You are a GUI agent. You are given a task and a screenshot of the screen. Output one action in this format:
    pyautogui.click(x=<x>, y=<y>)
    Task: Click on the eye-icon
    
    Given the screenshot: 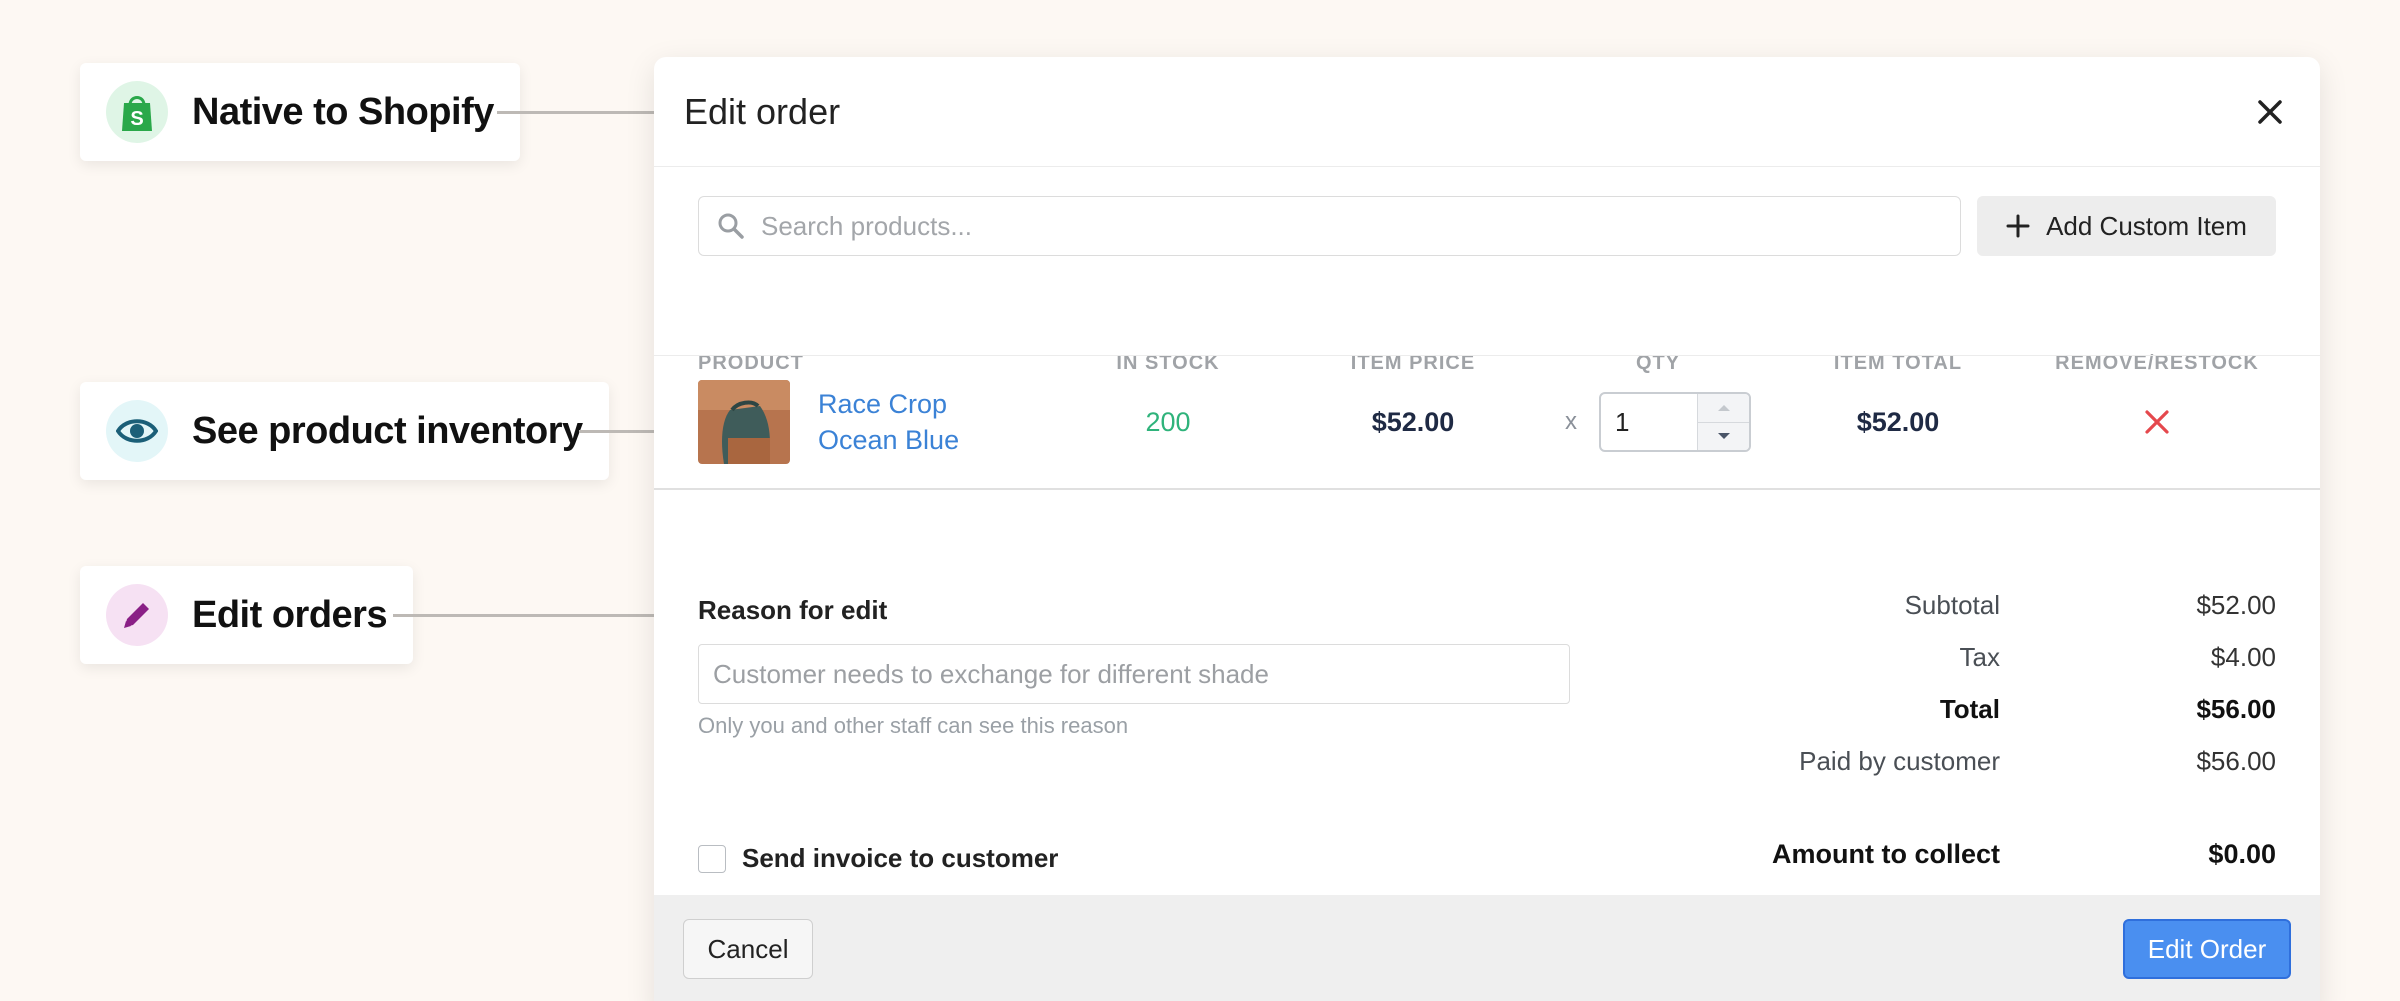 What is the action you would take?
    pyautogui.click(x=137, y=431)
    